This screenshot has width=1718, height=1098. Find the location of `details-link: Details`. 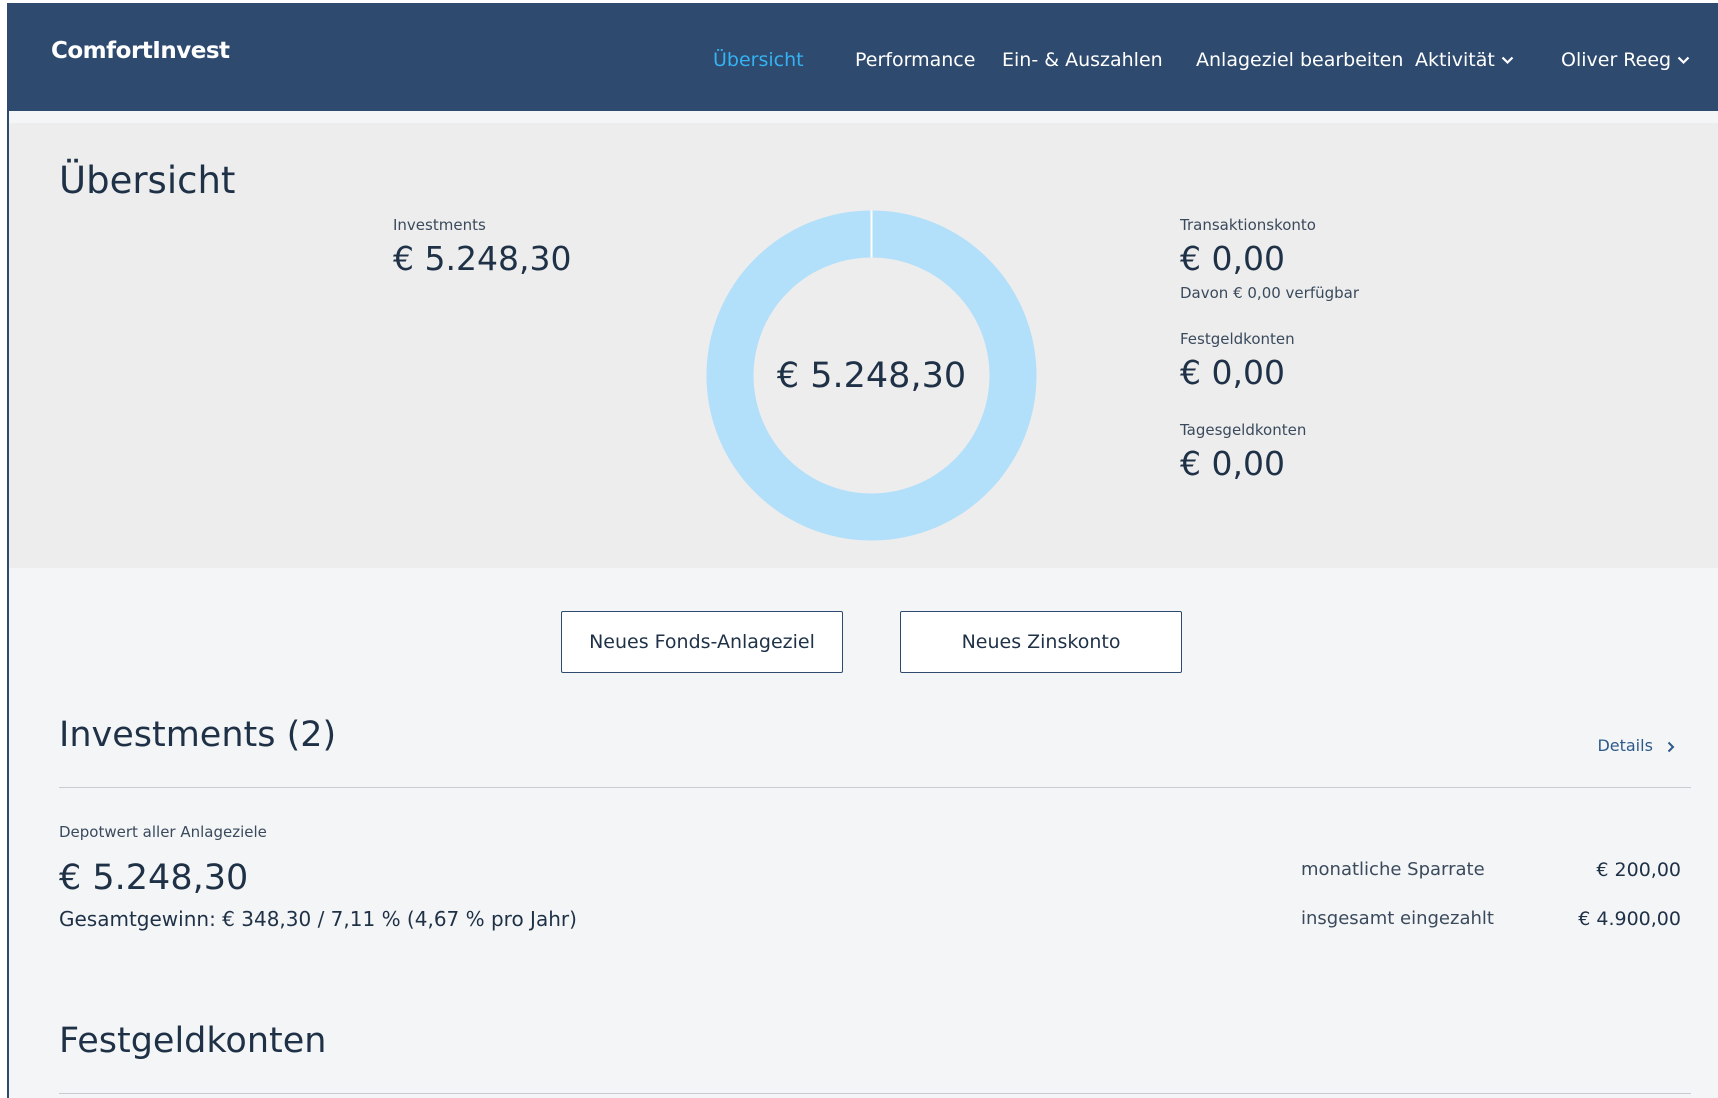

details-link: Details is located at coordinates (1636, 745).